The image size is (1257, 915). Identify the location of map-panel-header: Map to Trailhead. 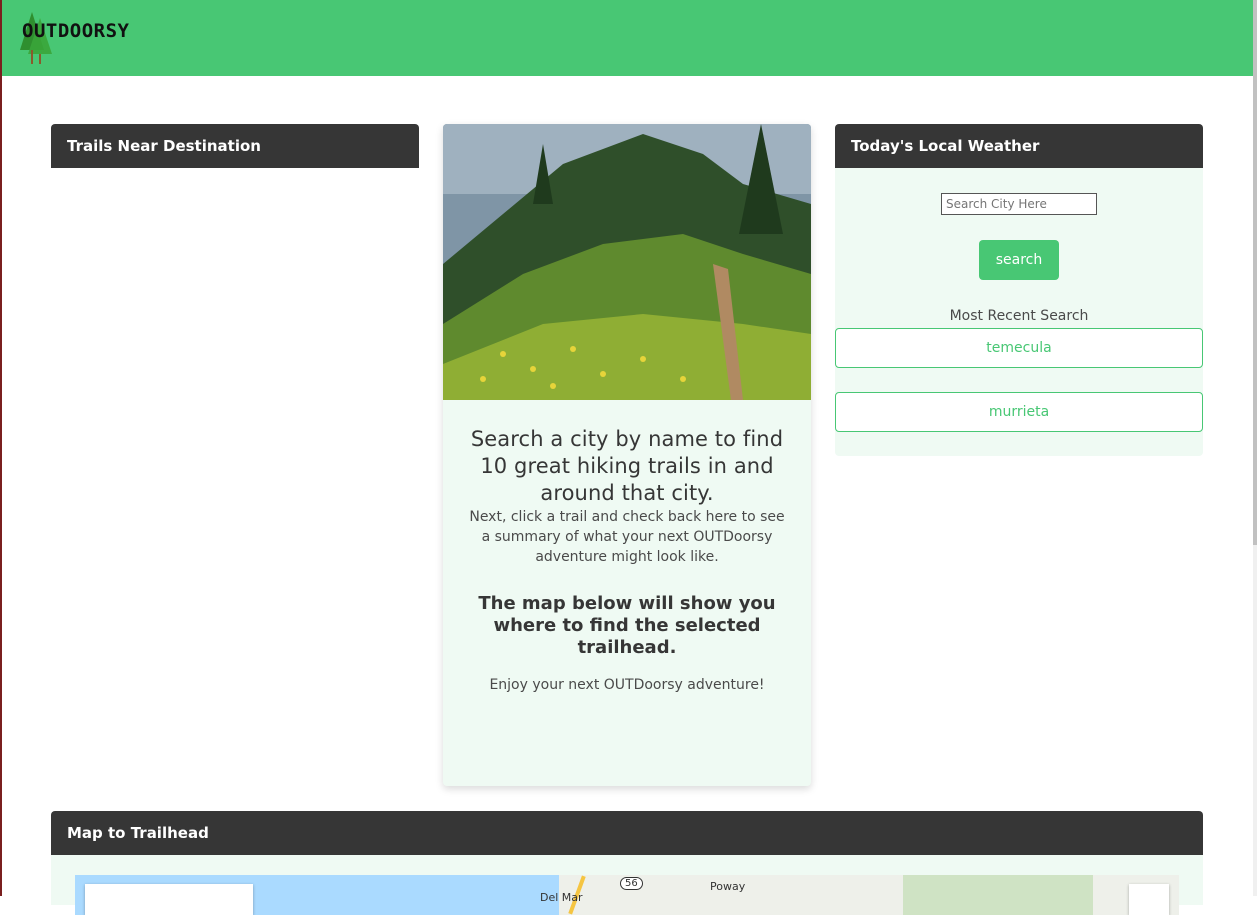
(627, 833).